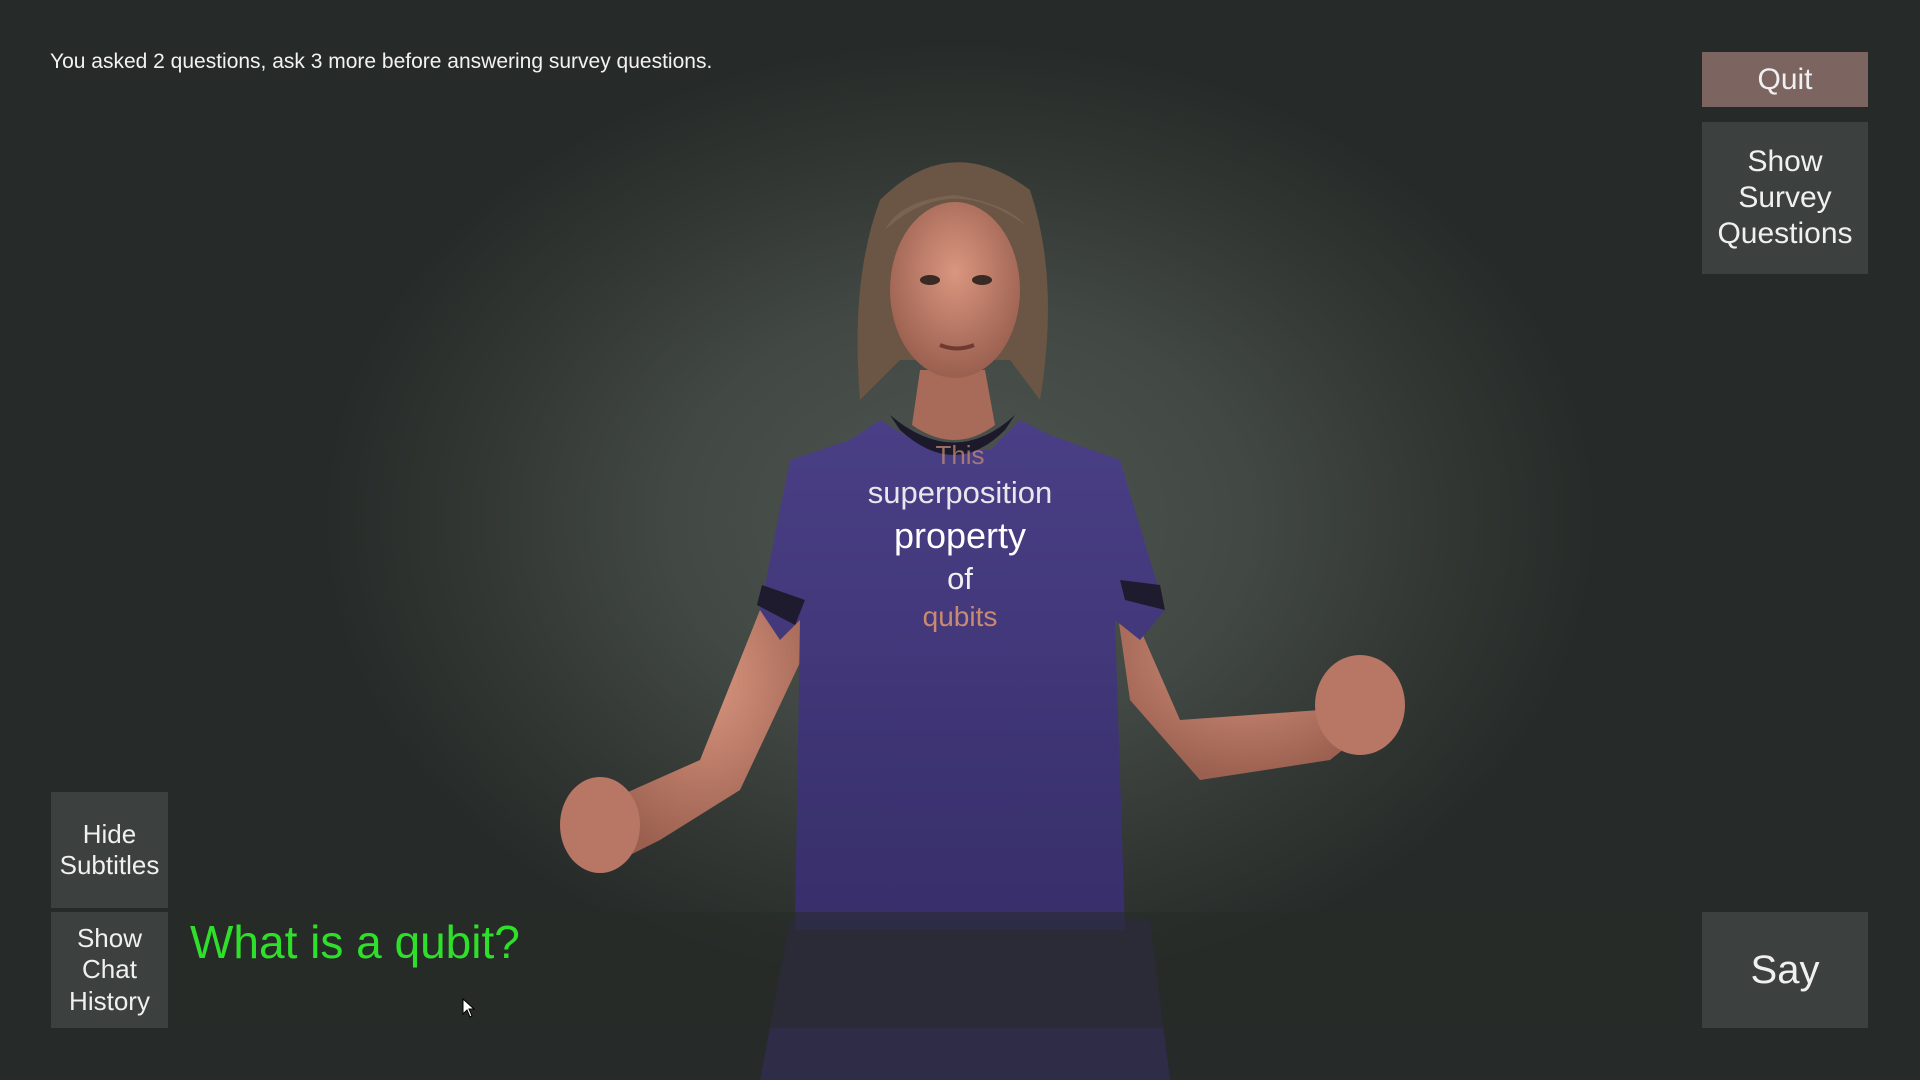 The width and height of the screenshot is (1920, 1080). What do you see at coordinates (1785, 970) in the screenshot?
I see `say-button: Say` at bounding box center [1785, 970].